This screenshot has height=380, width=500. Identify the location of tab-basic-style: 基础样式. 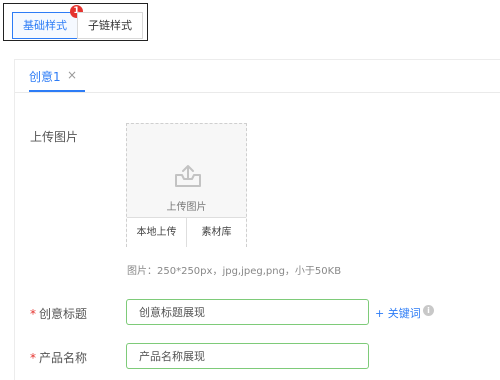
(45, 25).